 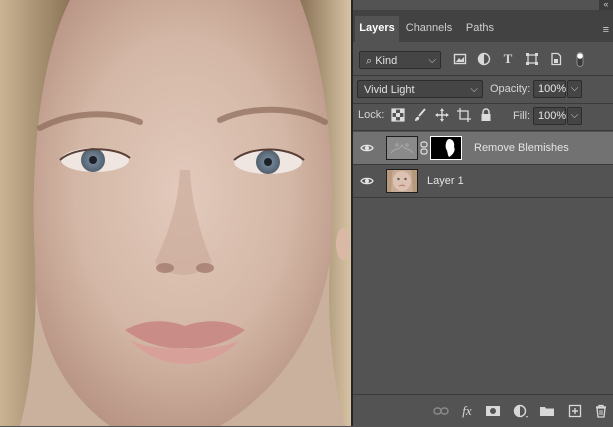 What do you see at coordinates (371, 115) in the screenshot?
I see `lock-label: Lock:` at bounding box center [371, 115].